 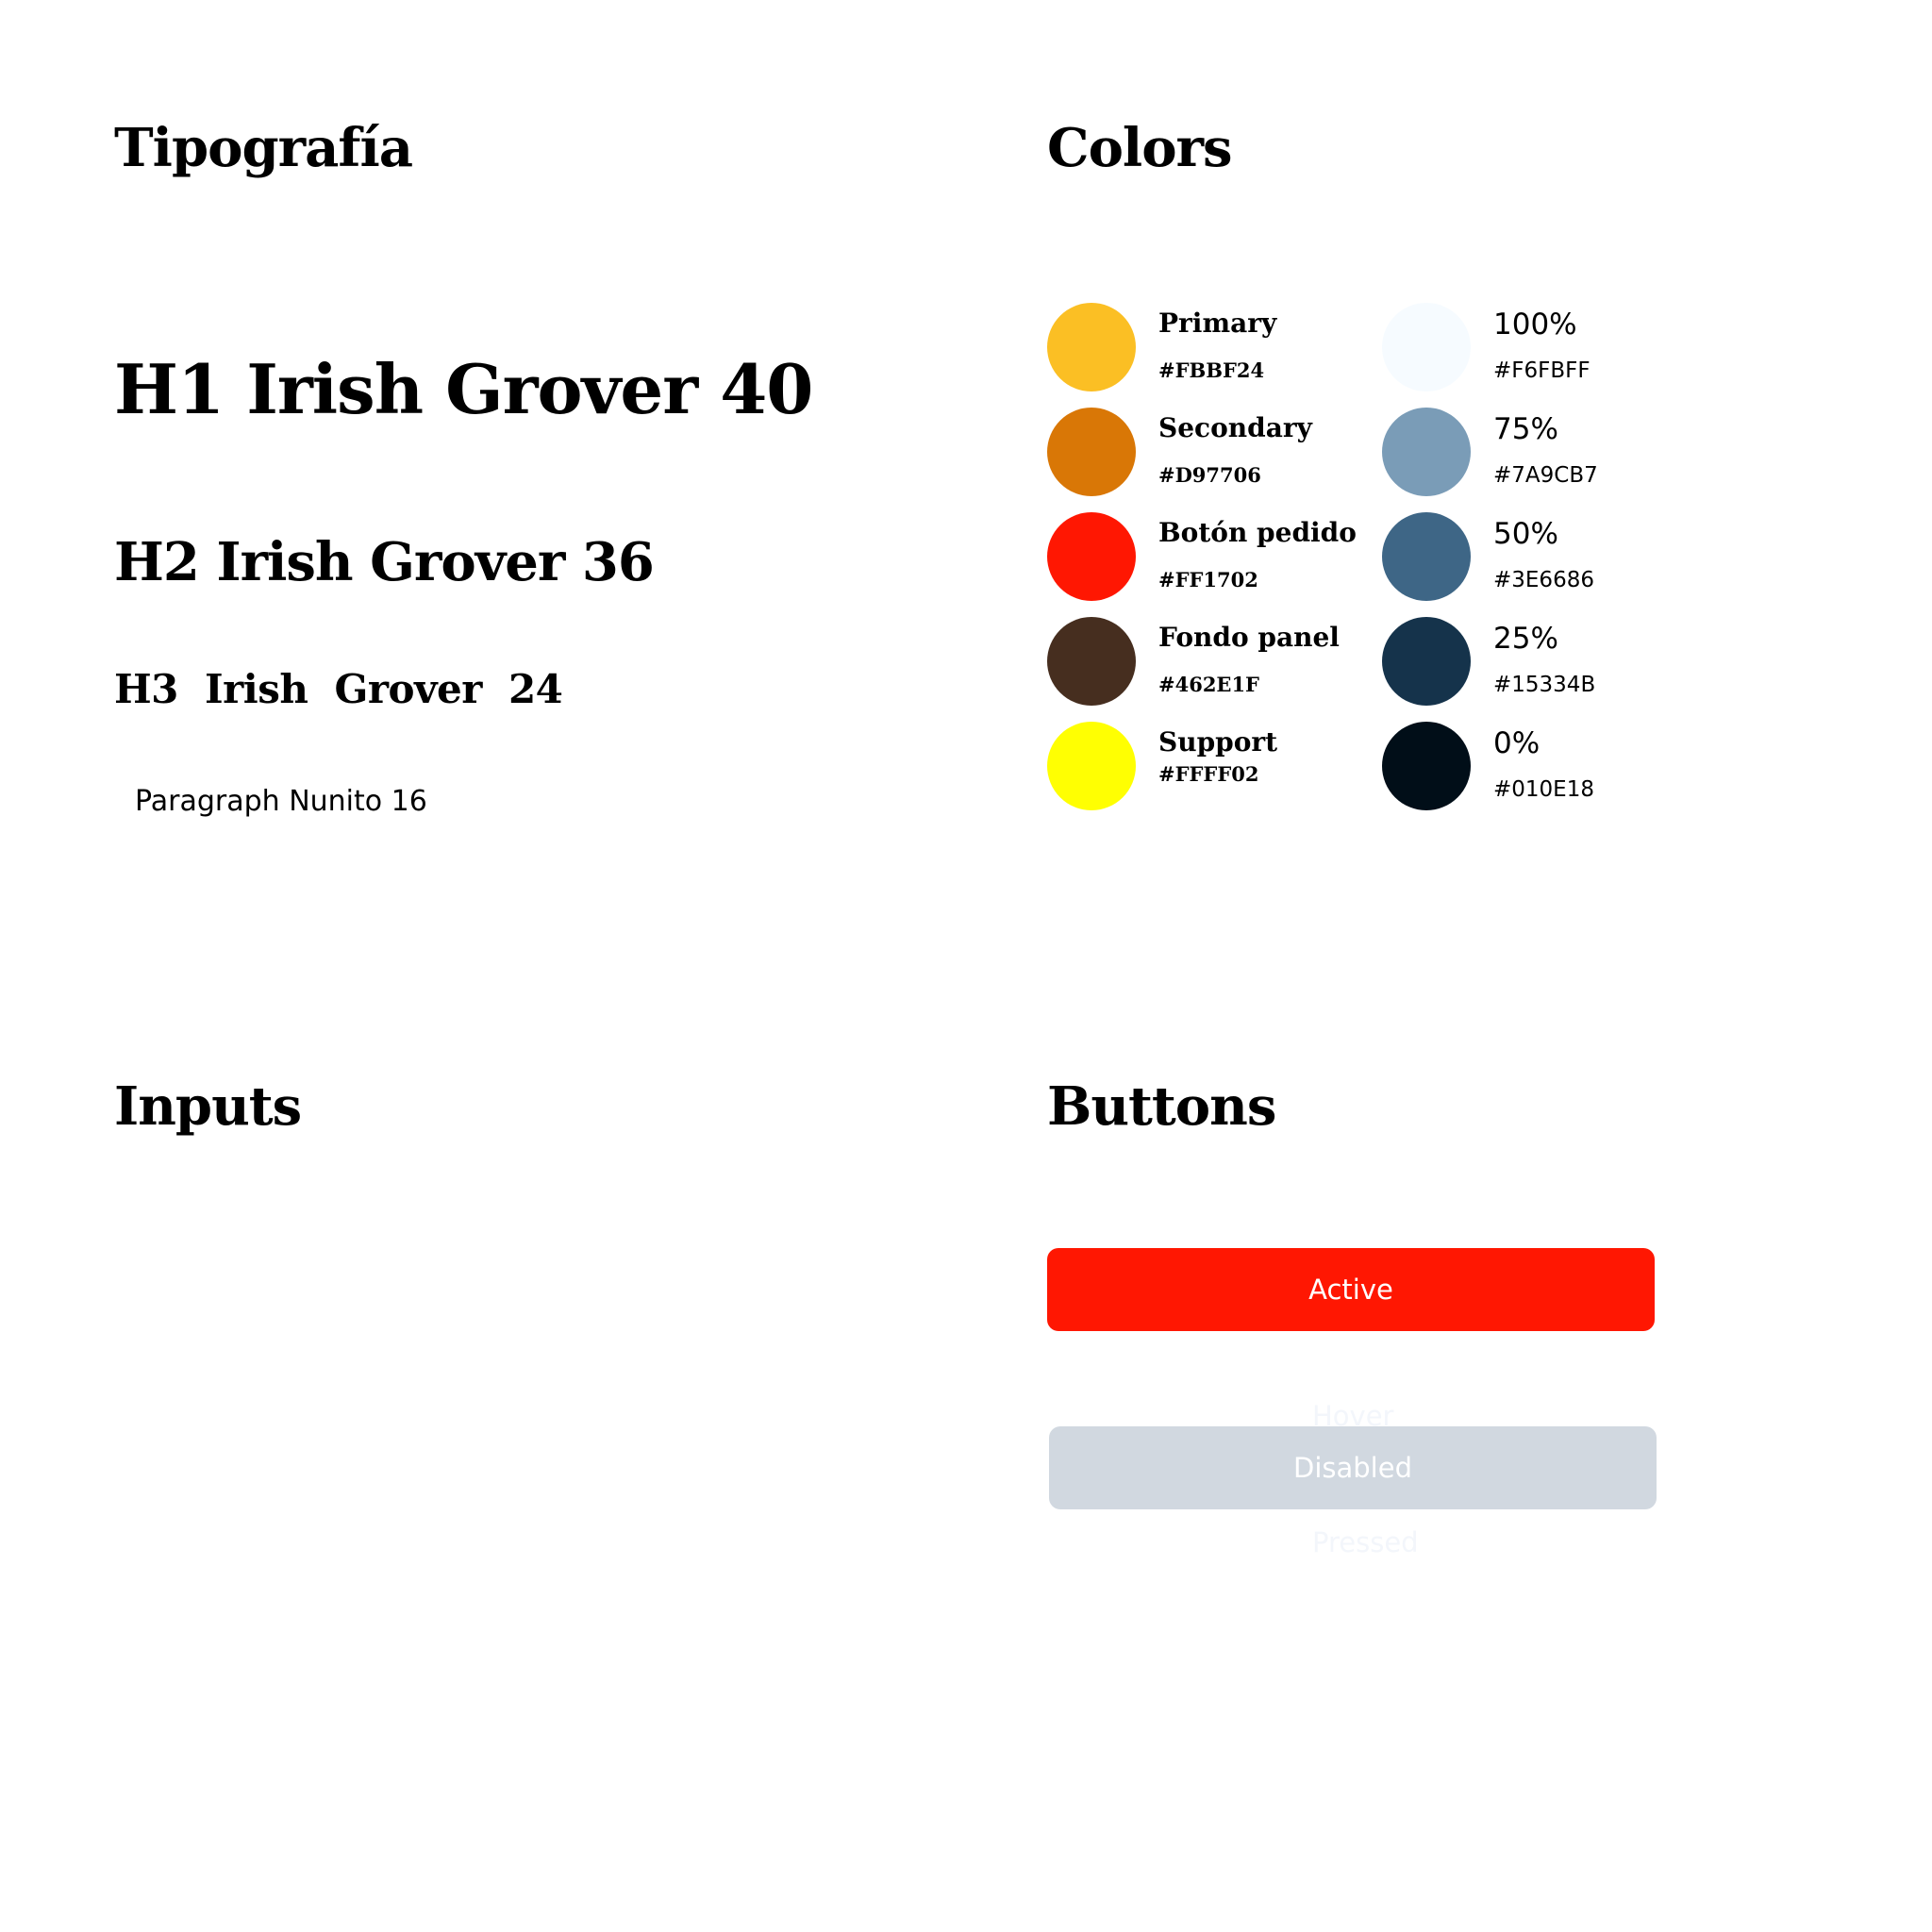 I want to click on pressed-label: Pressed, so click(x=1366, y=1542).